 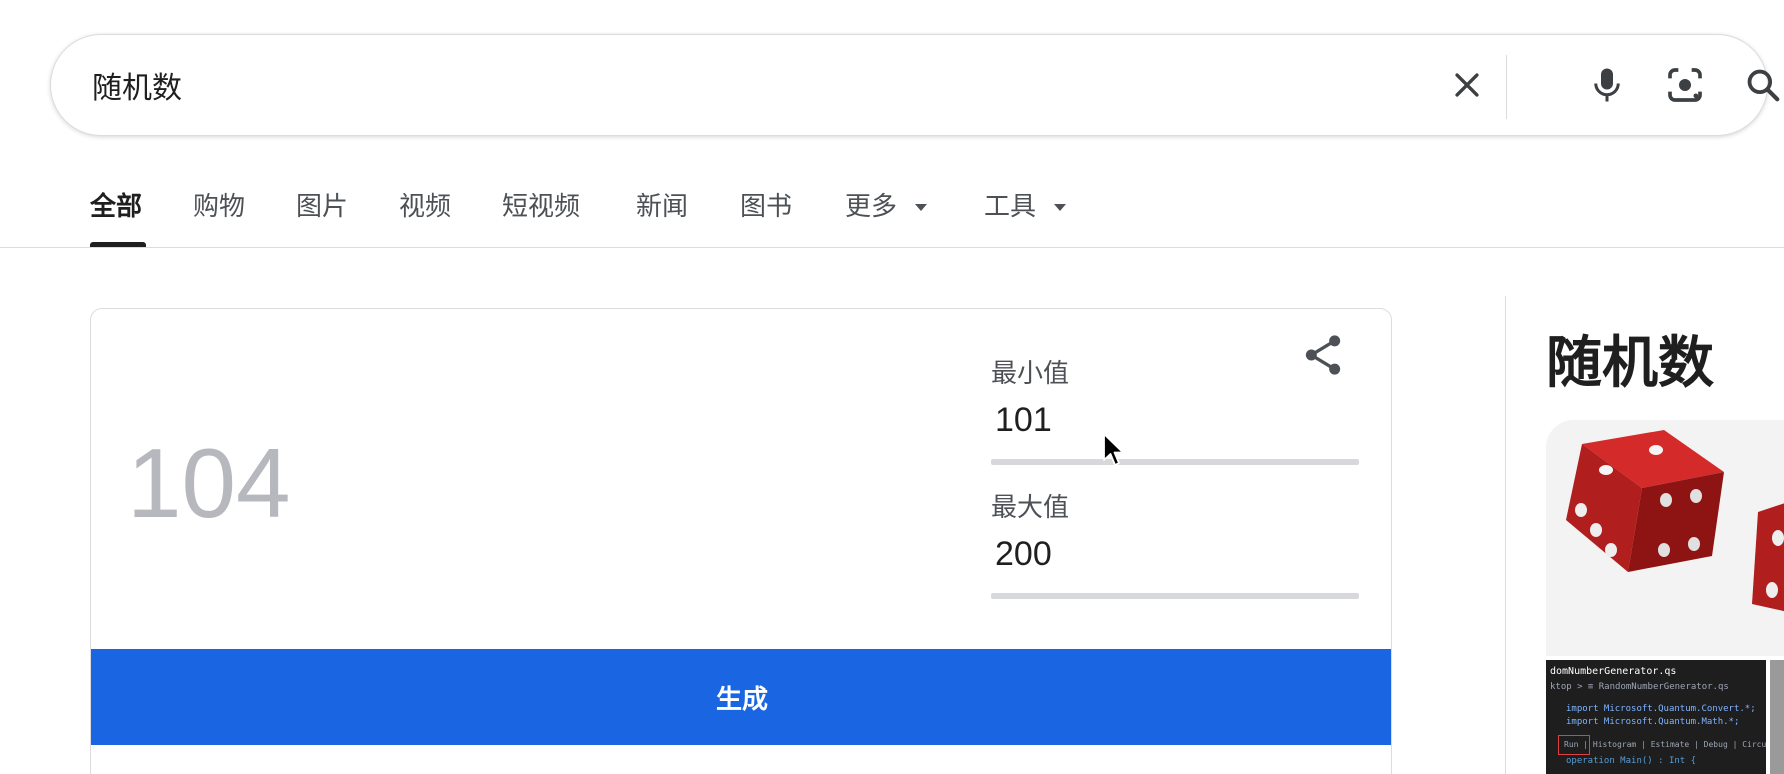 I want to click on tab-label: 短视频, so click(x=541, y=207).